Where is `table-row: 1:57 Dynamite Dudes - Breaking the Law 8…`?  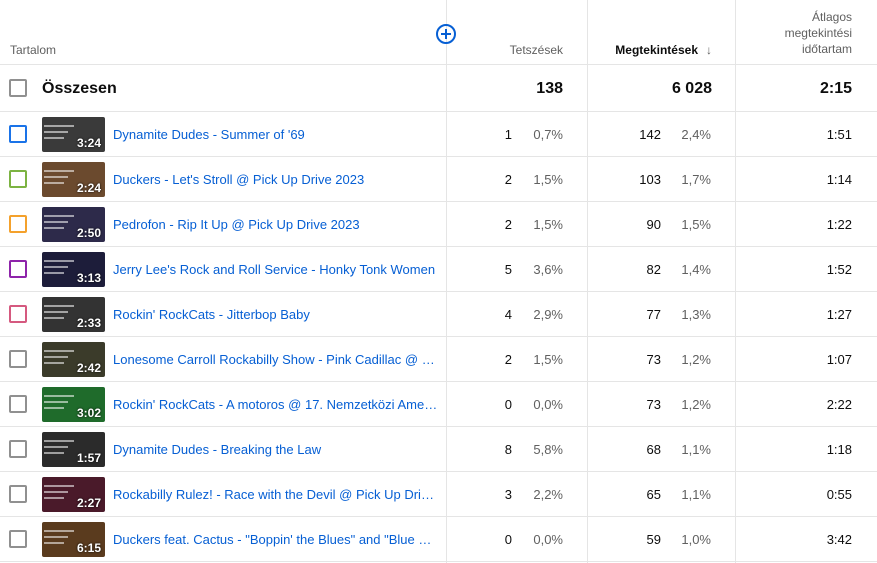
table-row: 1:57 Dynamite Dudes - Breaking the Law 8… is located at coordinates (438, 449).